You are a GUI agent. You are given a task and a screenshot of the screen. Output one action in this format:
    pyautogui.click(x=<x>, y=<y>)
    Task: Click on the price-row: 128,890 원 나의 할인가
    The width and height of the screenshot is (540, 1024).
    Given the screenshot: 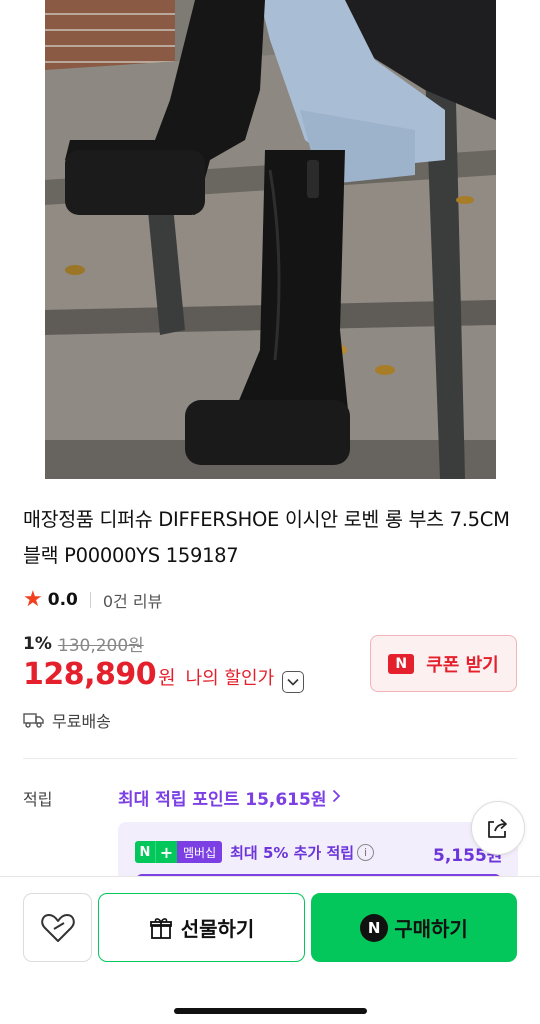 What is the action you would take?
    pyautogui.click(x=164, y=675)
    